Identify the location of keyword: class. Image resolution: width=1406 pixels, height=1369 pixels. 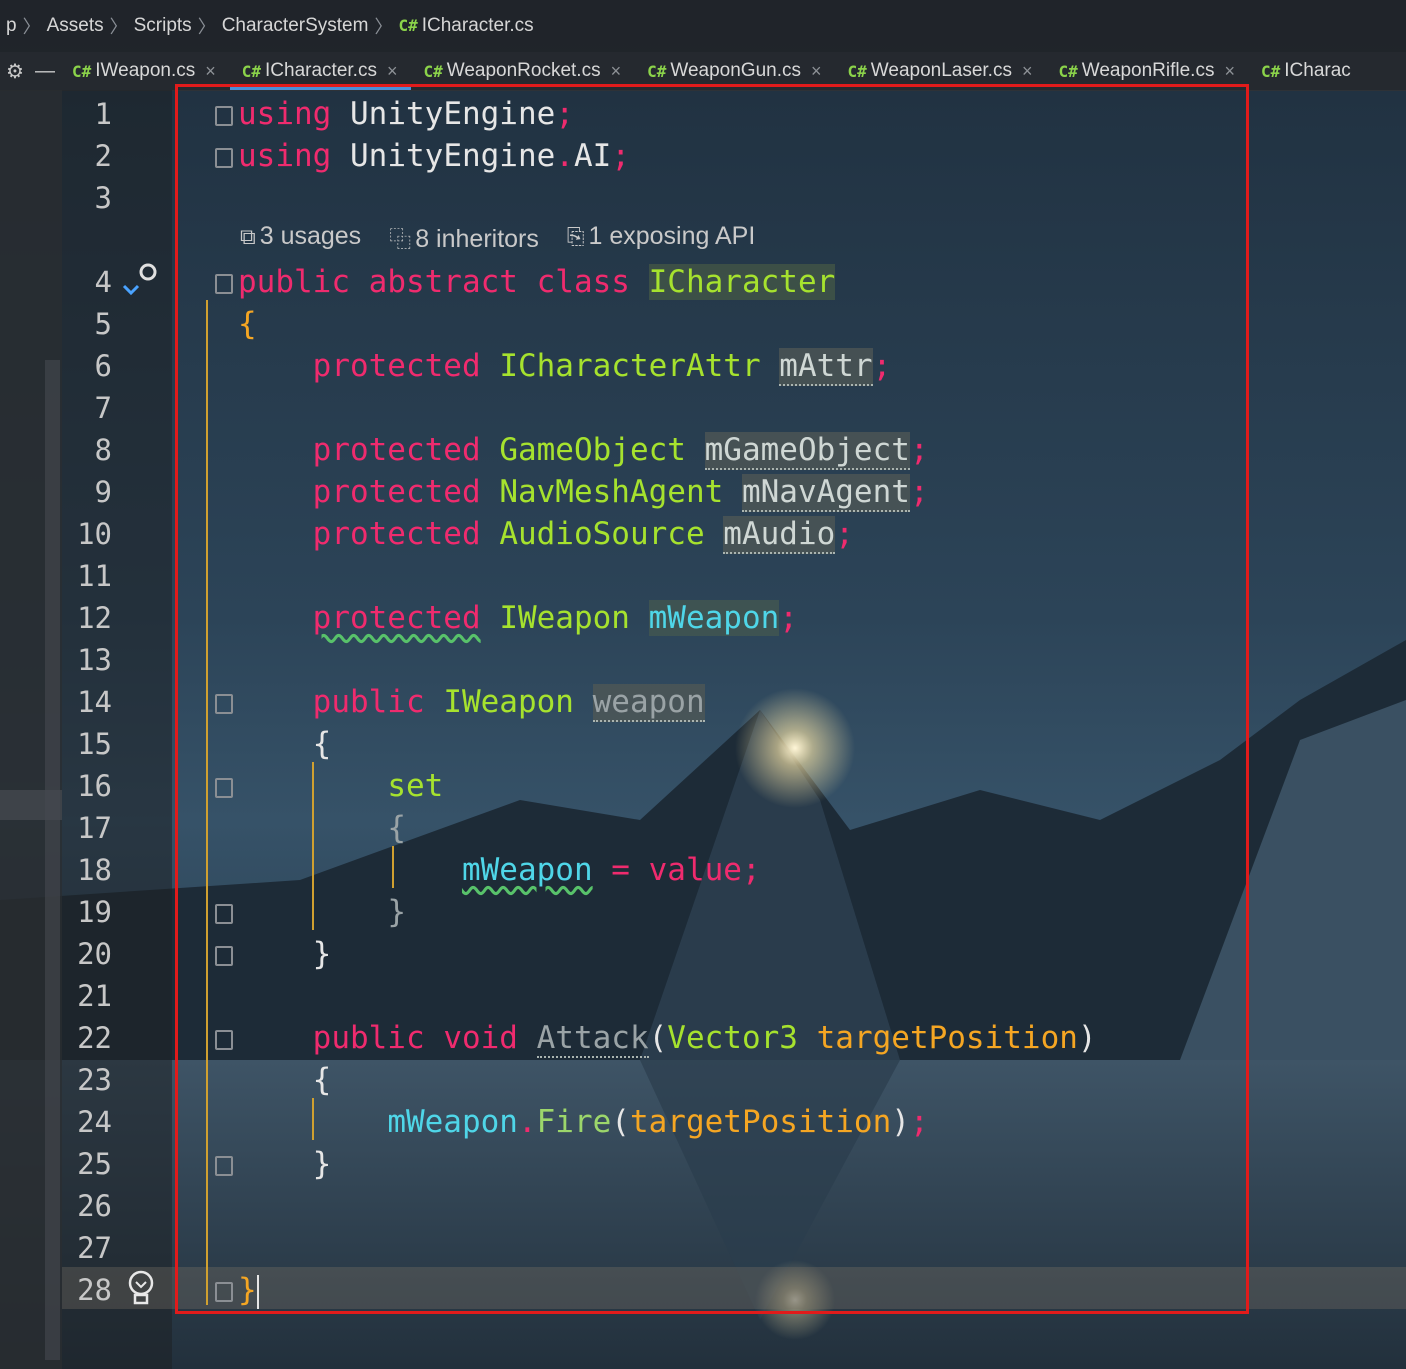
(583, 282).